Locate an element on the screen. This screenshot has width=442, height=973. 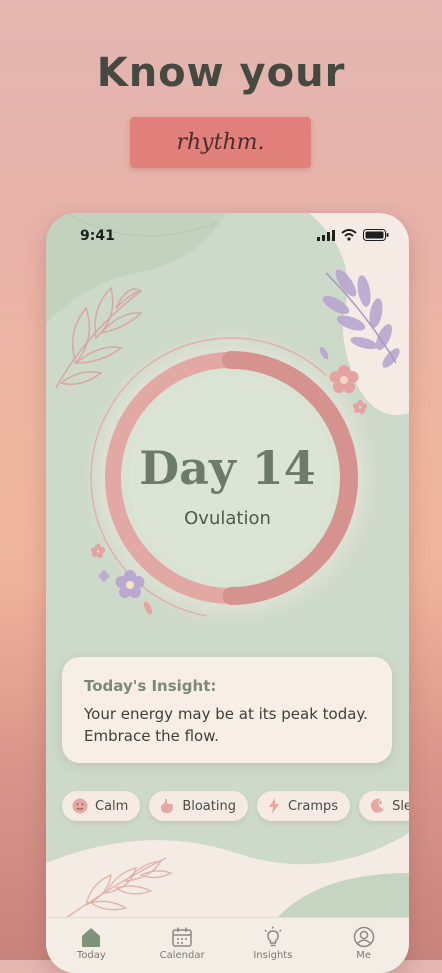
tab-calendar: Calendar is located at coordinates (182, 945).